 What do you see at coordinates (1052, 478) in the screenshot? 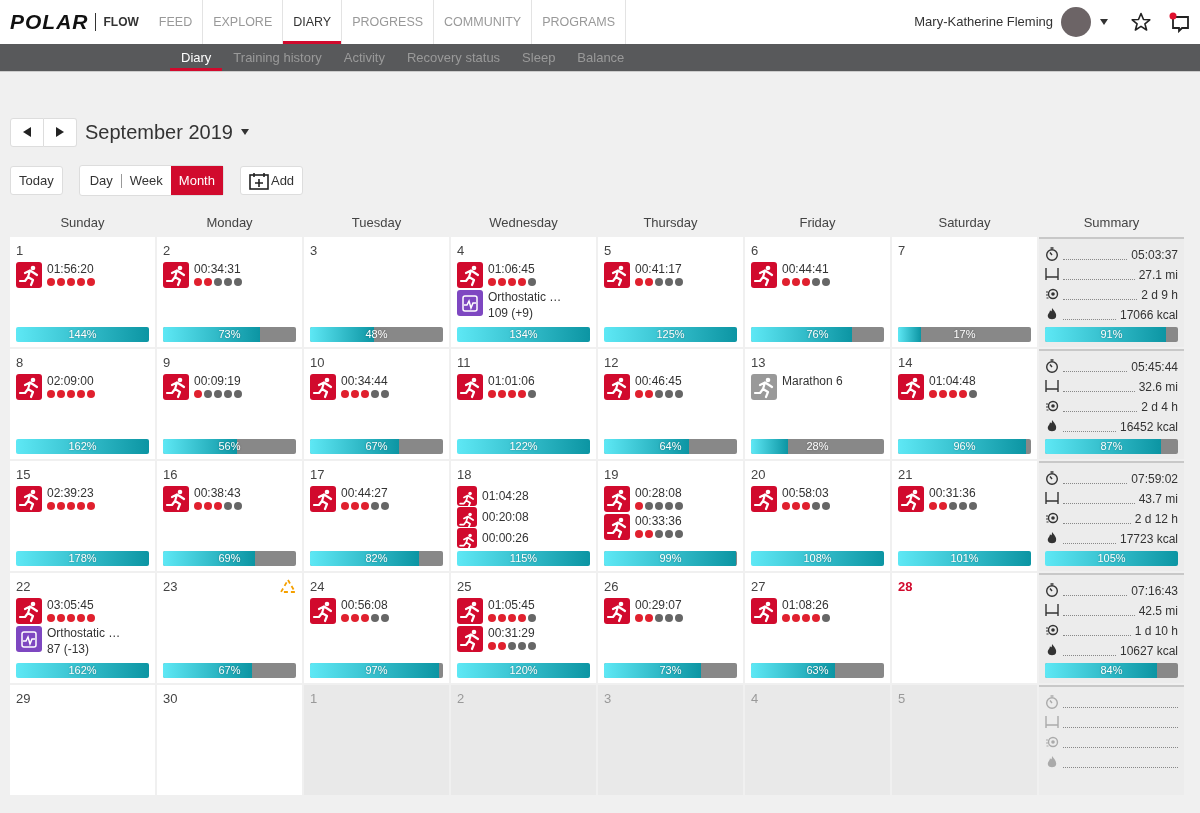
I see `stopwatch-icon` at bounding box center [1052, 478].